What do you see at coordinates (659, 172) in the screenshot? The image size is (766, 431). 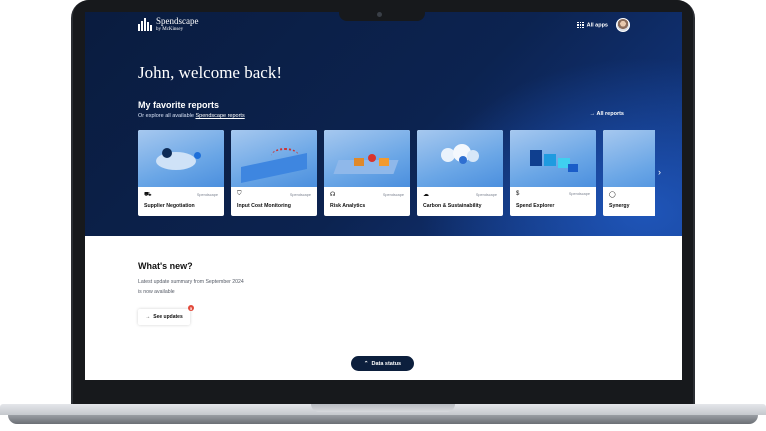 I see `carousel-next-icon: ›` at bounding box center [659, 172].